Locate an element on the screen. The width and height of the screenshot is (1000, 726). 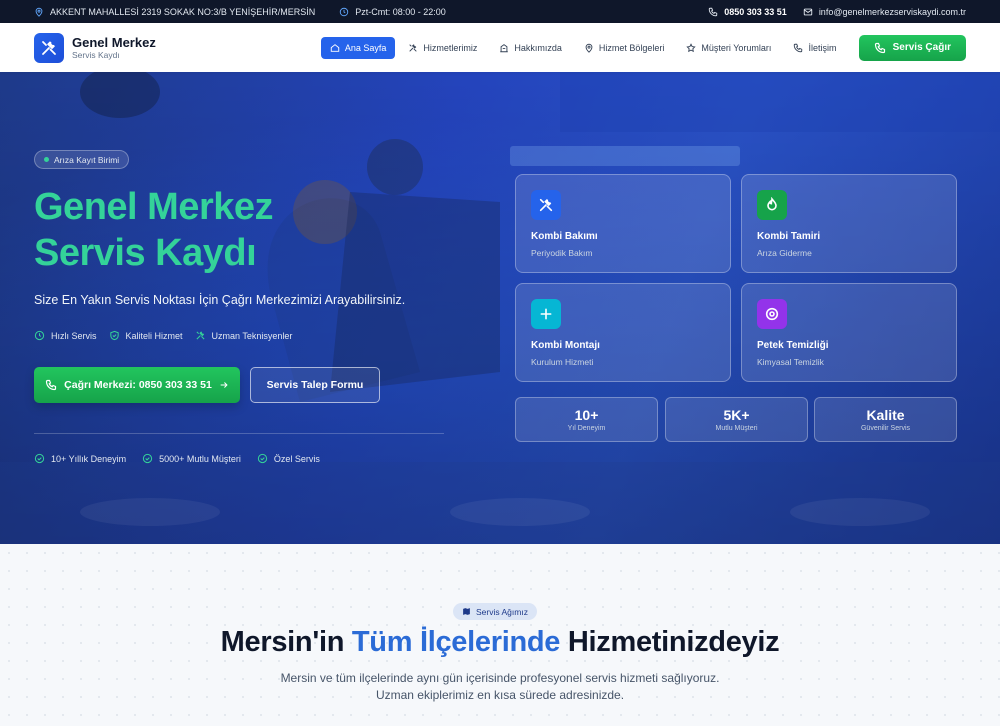
nav-label: Hizmetlerimiz is located at coordinates (450, 47).